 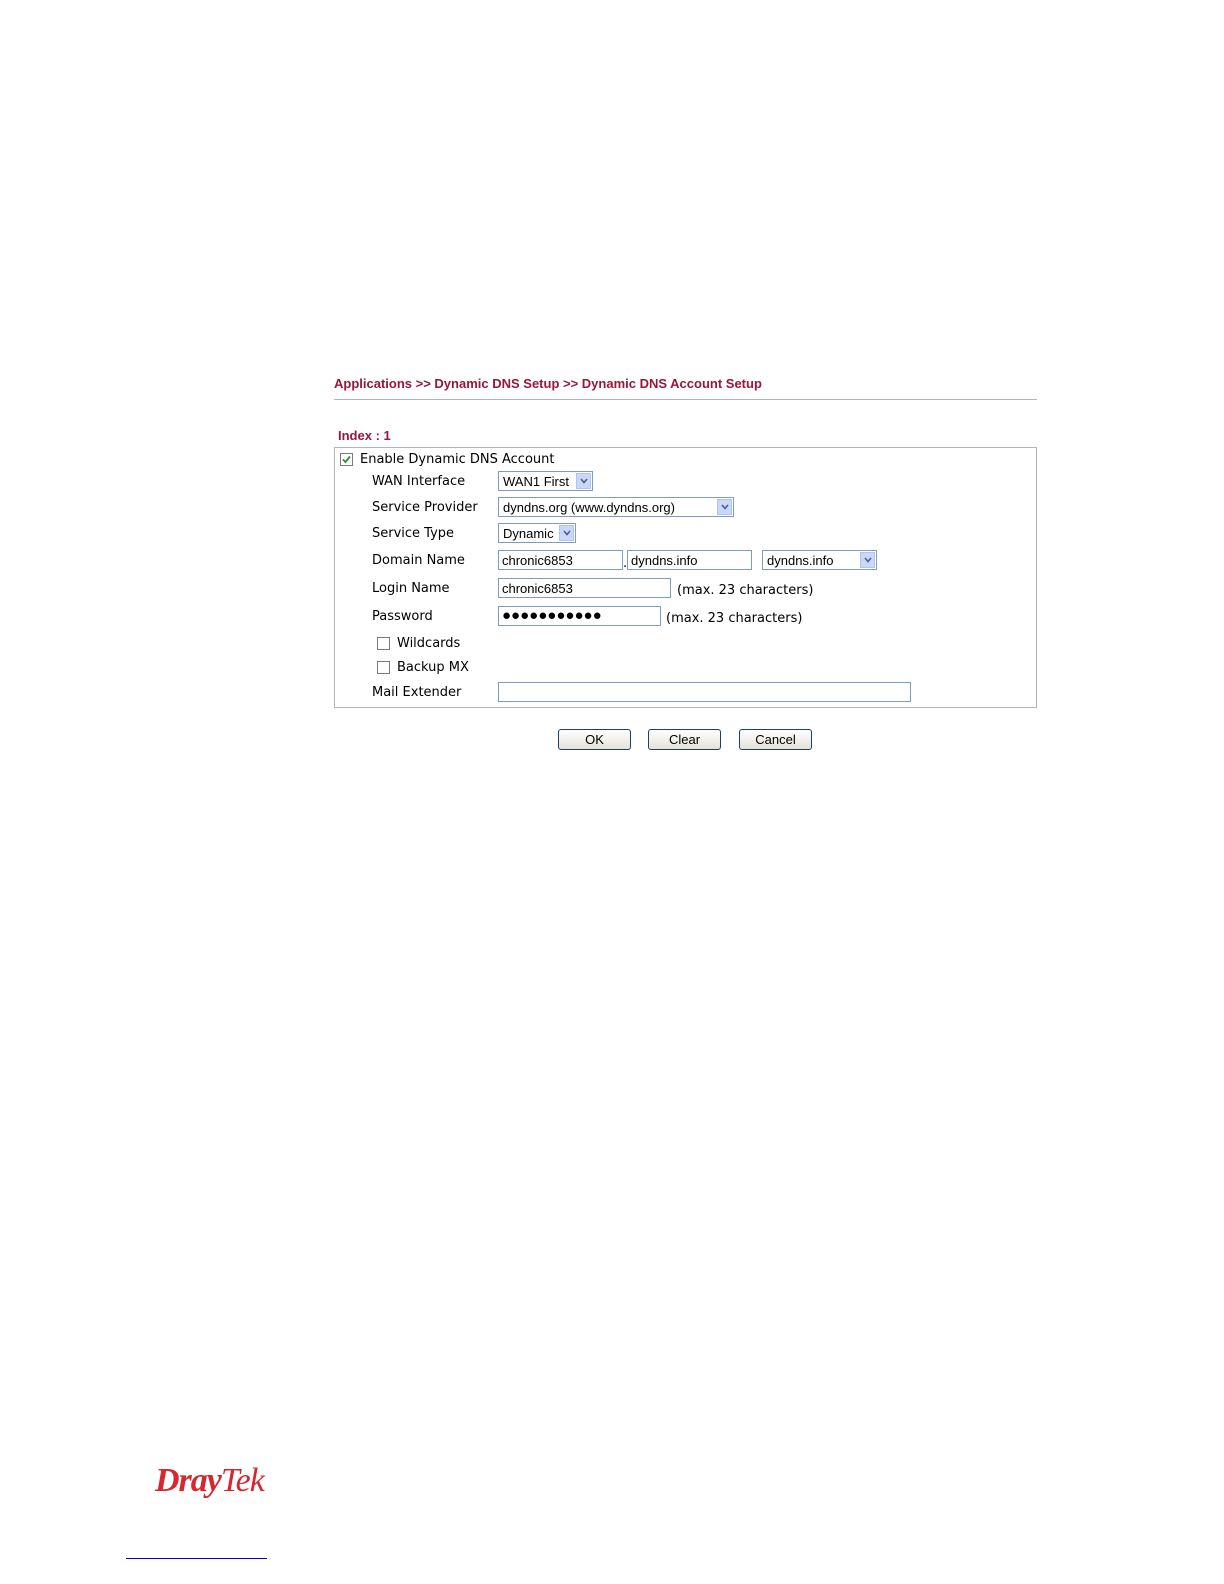 I want to click on password-input: ●●●●●●●●●●●, so click(x=579, y=616).